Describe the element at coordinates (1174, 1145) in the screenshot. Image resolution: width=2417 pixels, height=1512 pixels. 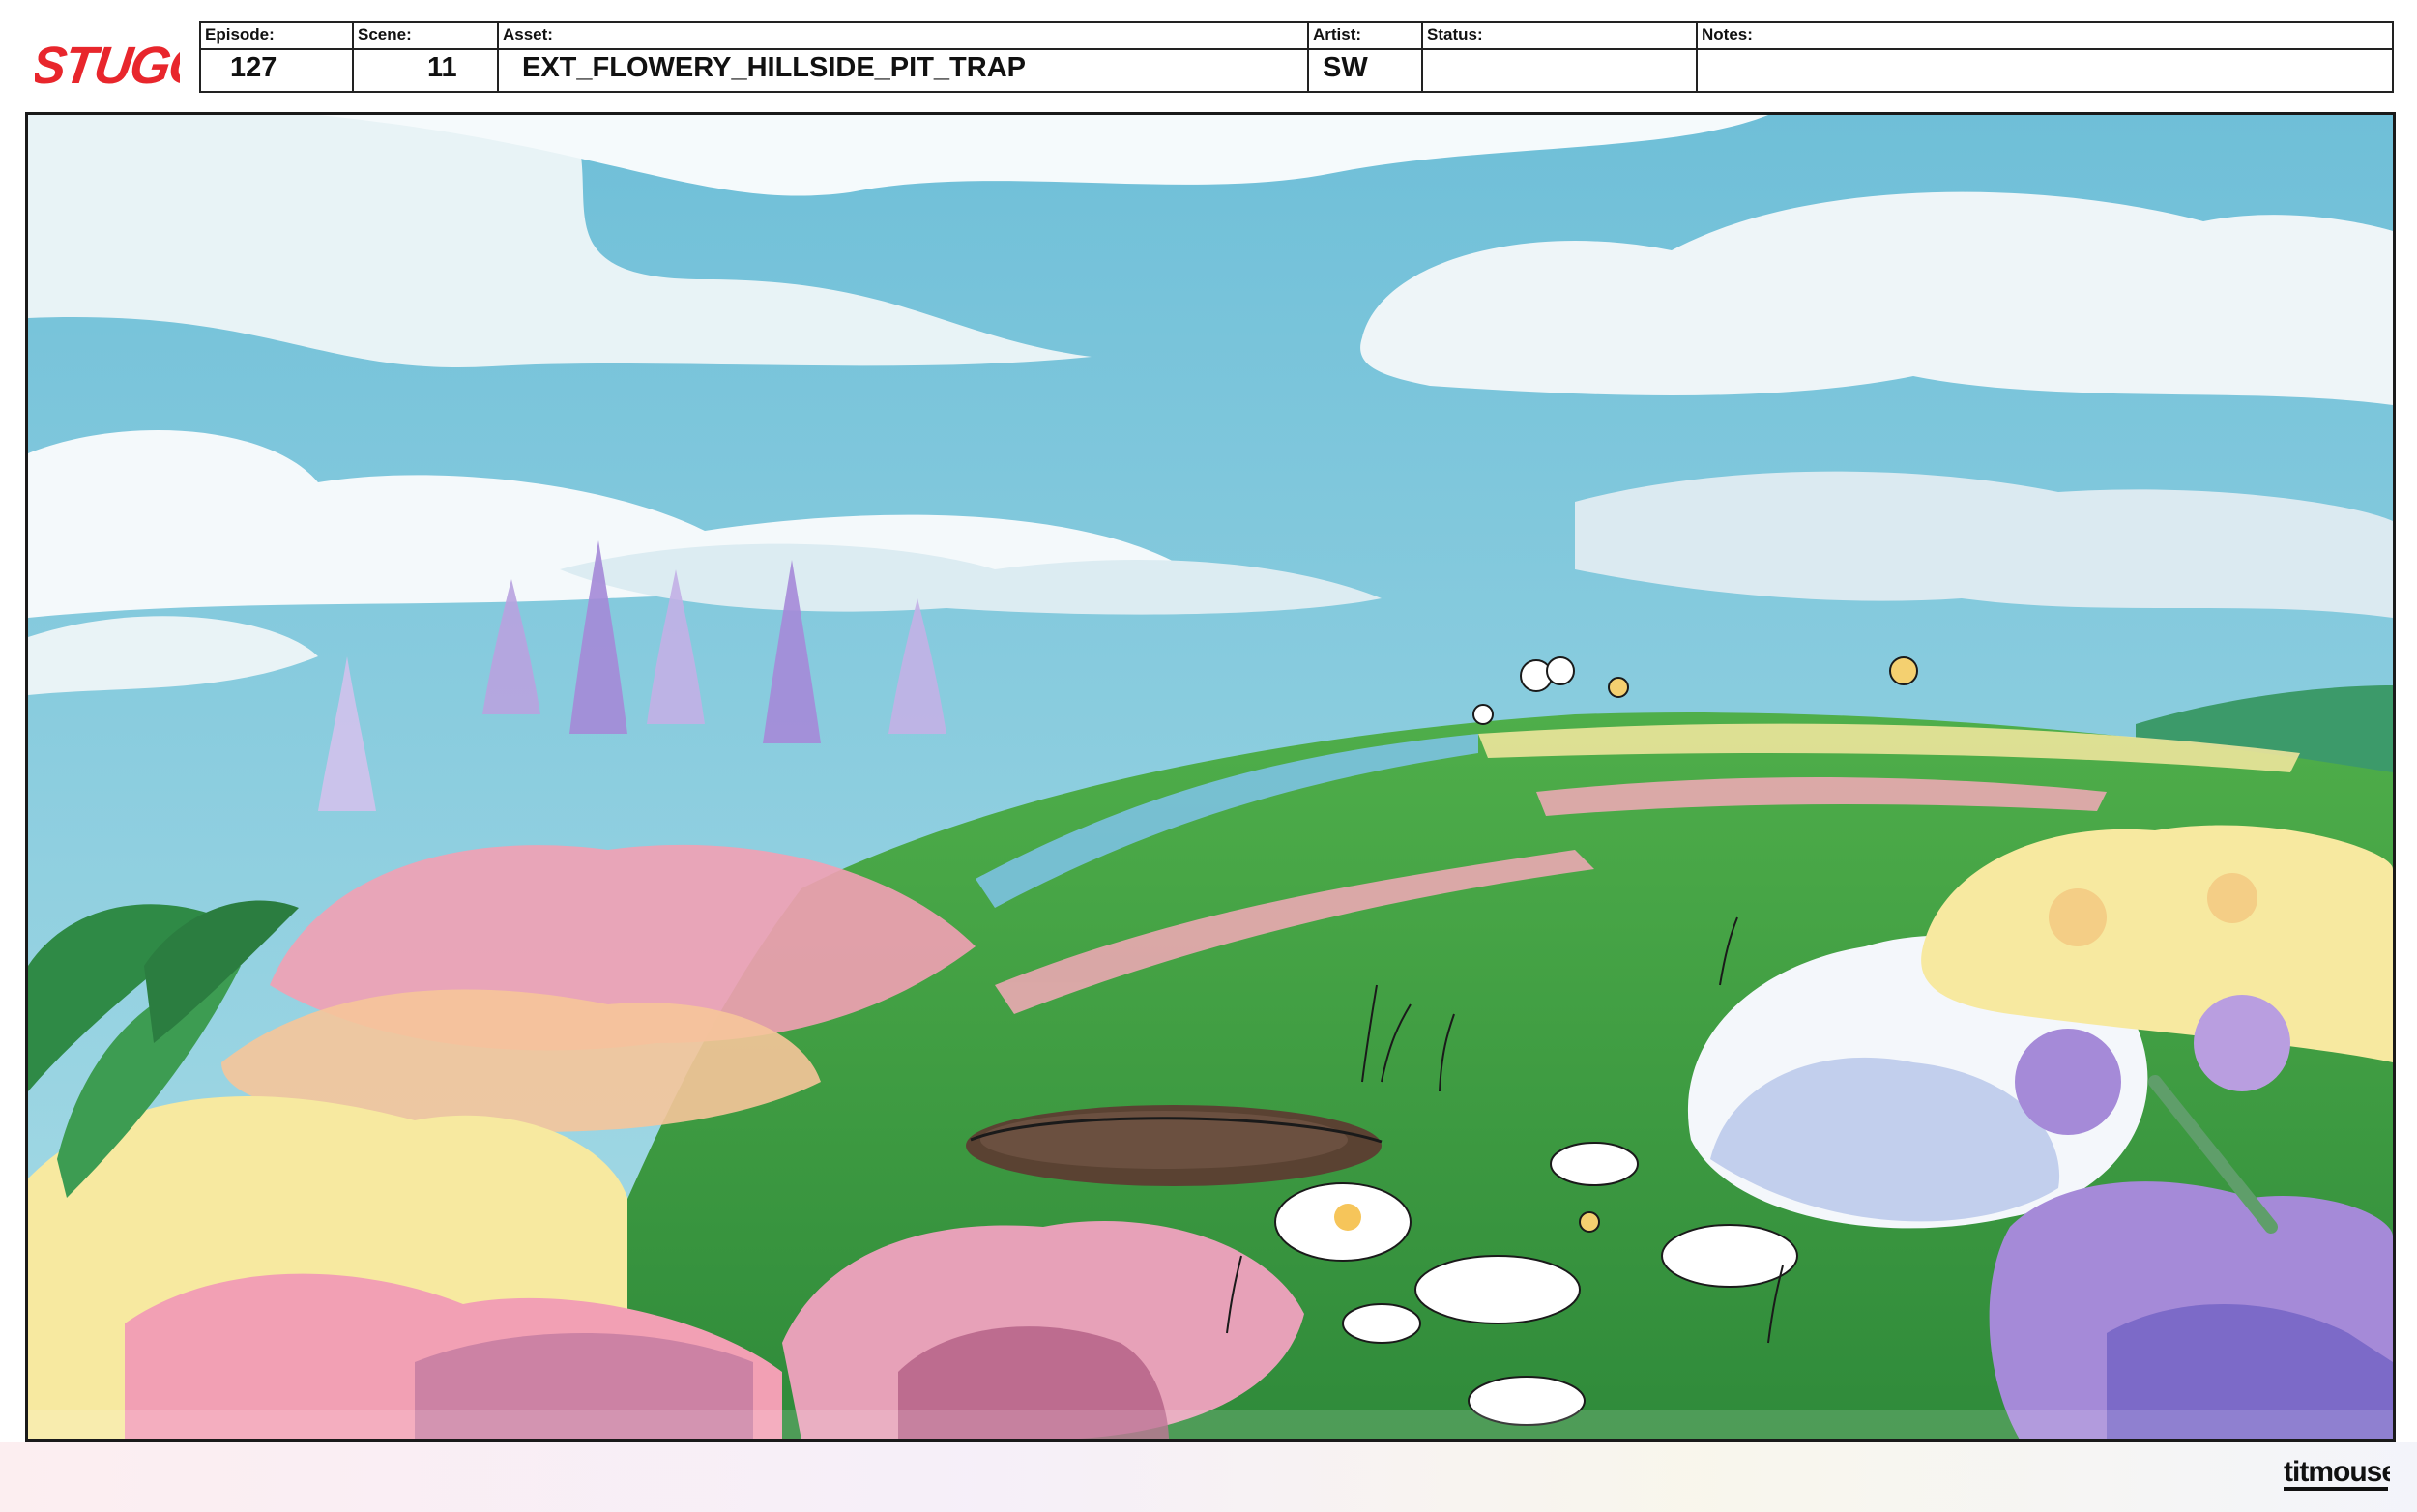
I see `pit-trap` at that location.